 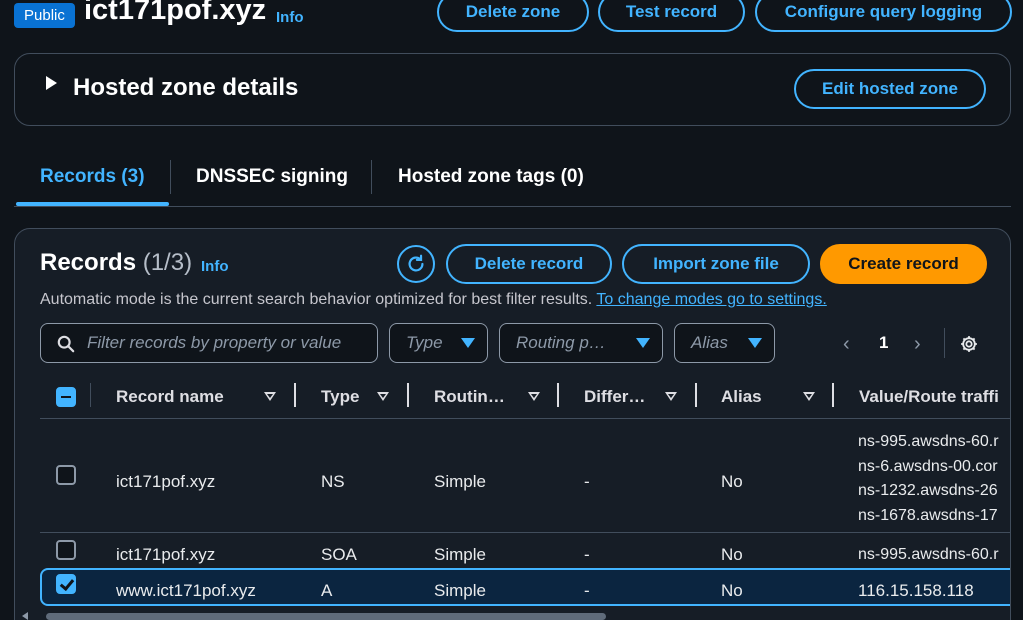 I want to click on value-cell: ns-995.awsdns-60.r, so click(x=928, y=555).